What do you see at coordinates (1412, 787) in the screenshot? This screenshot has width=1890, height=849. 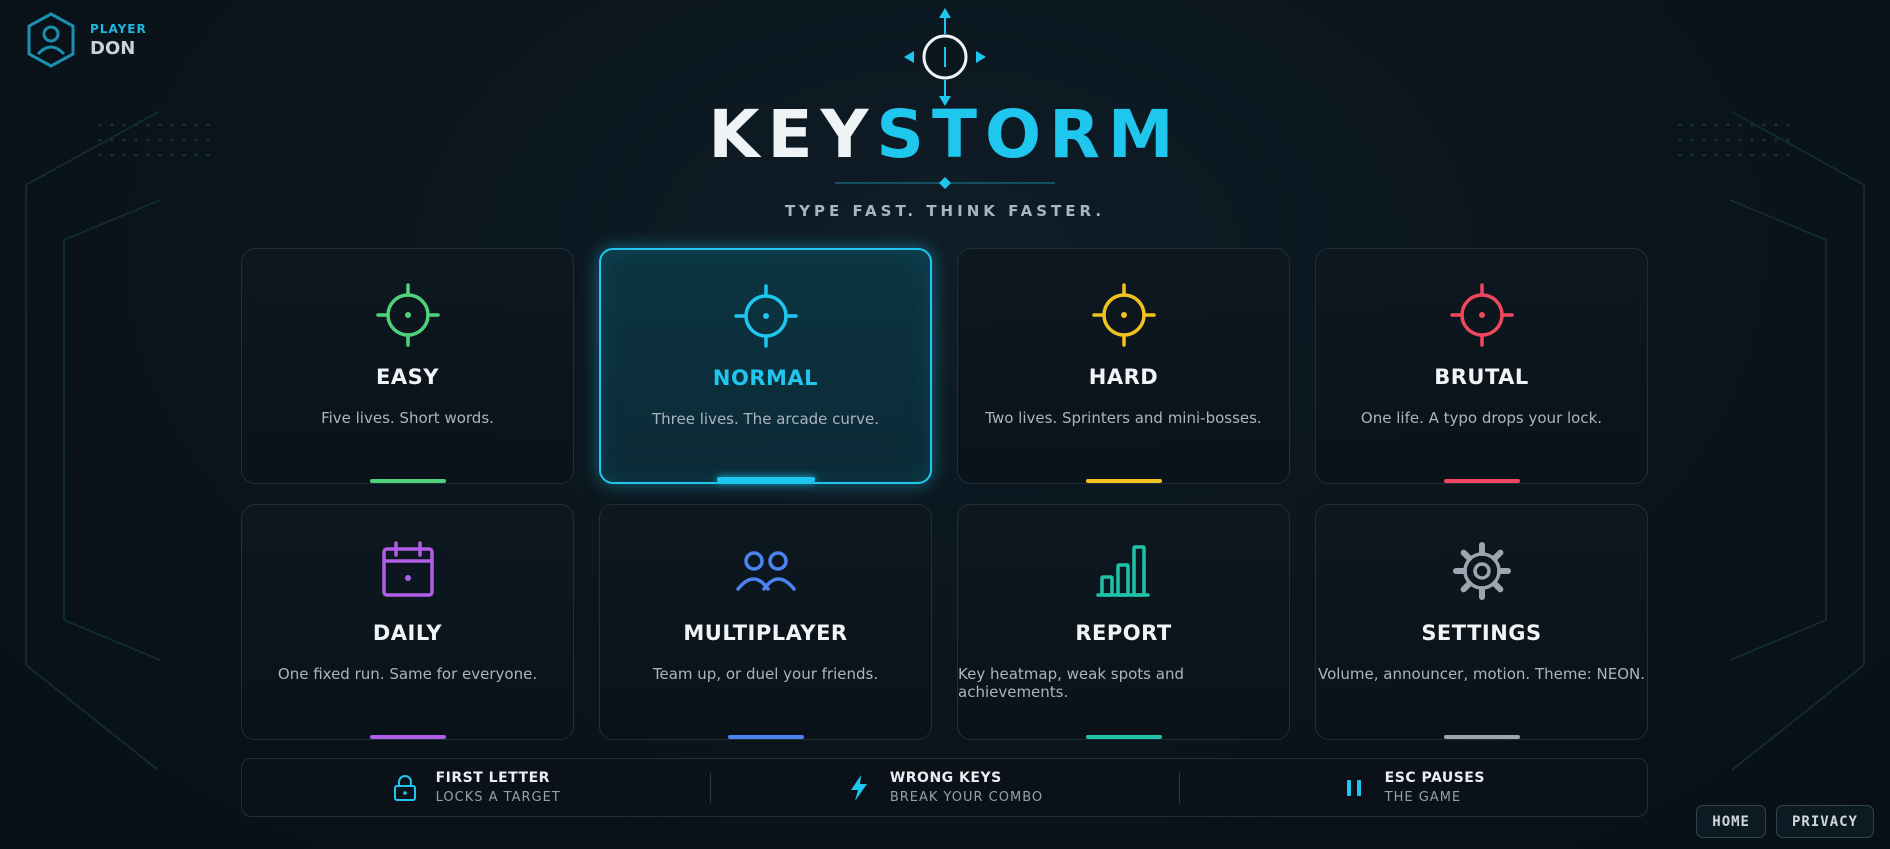 I see `hint-item: ESC PAUSES THE GAME` at bounding box center [1412, 787].